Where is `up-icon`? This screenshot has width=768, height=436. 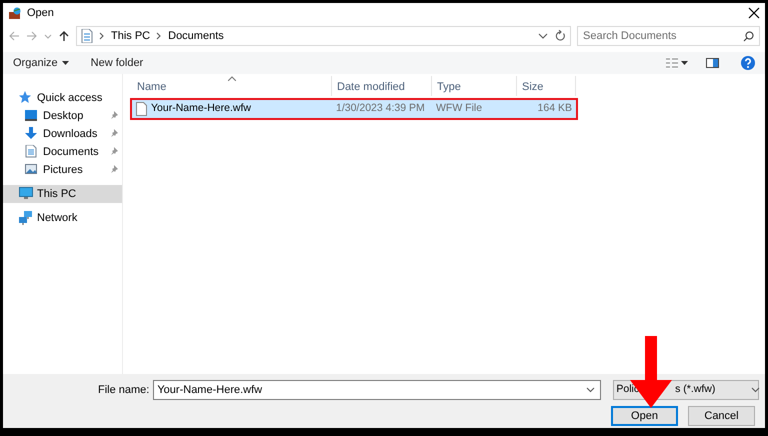 up-icon is located at coordinates (64, 36).